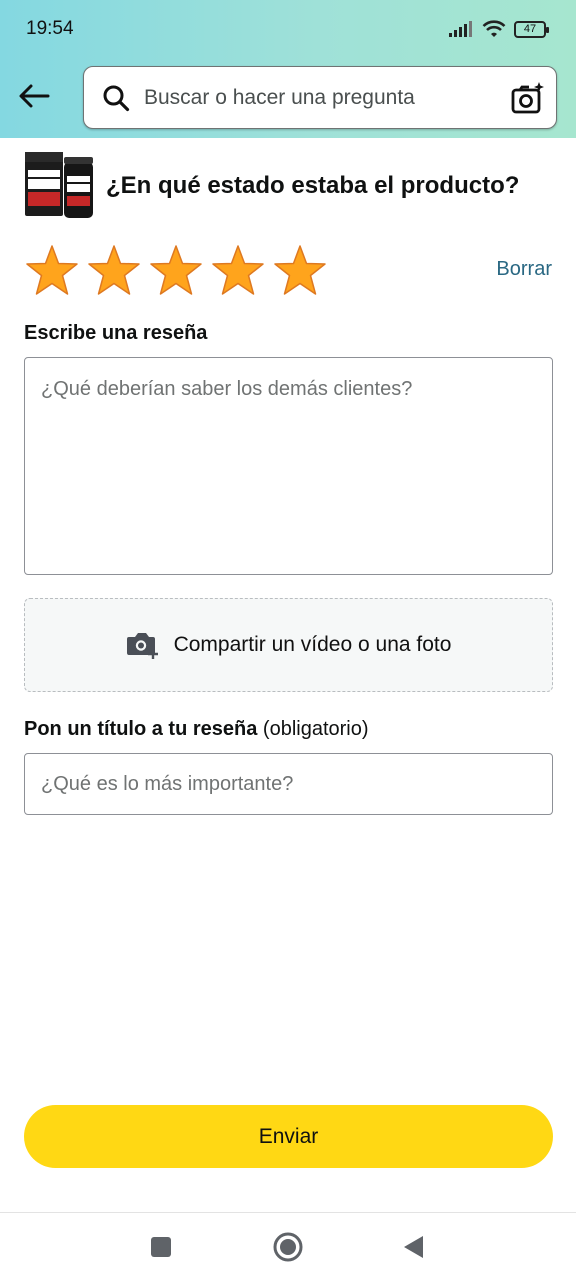 Image resolution: width=576 pixels, height=1280 pixels. Describe the element at coordinates (50, 28) in the screenshot. I see `status-time: 19:54` at that location.